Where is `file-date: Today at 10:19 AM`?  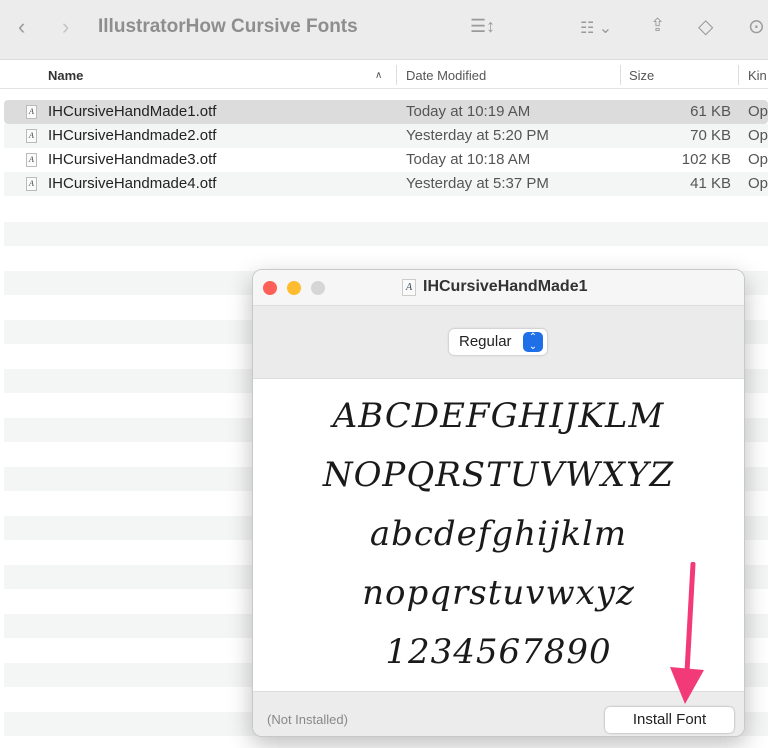 file-date: Today at 10:19 AM is located at coordinates (468, 111).